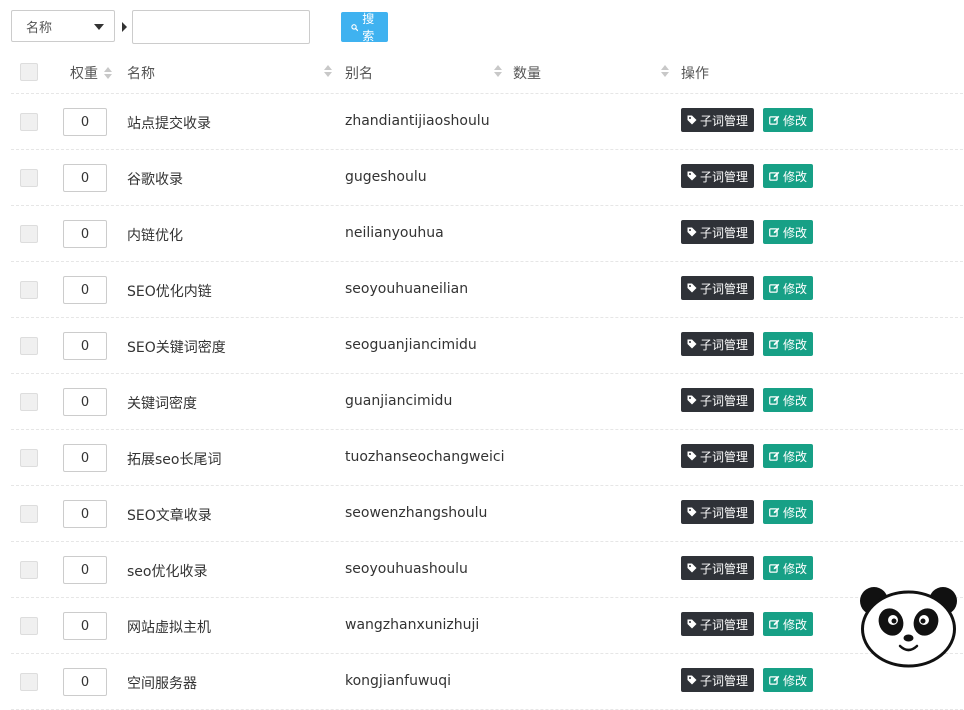 Image resolution: width=964 pixels, height=710 pixels. I want to click on keyword-alias: seoguanjiancimidu, so click(411, 345).